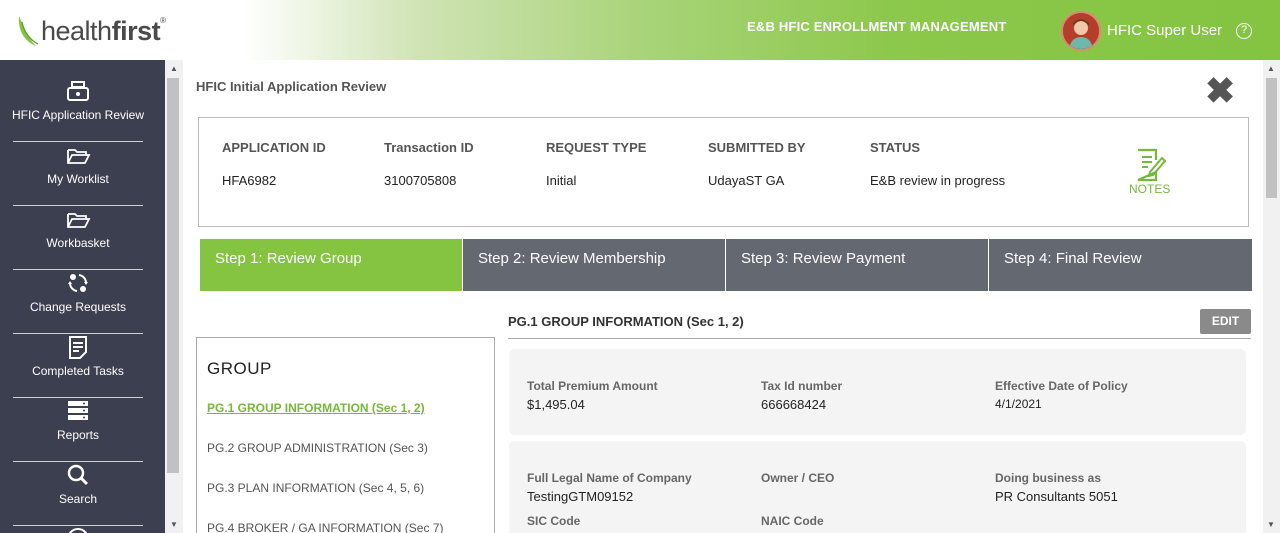 Image resolution: width=1280 pixels, height=533 pixels. What do you see at coordinates (1271, 296) in the screenshot?
I see `page-scrollbar: ▲ ▼` at bounding box center [1271, 296].